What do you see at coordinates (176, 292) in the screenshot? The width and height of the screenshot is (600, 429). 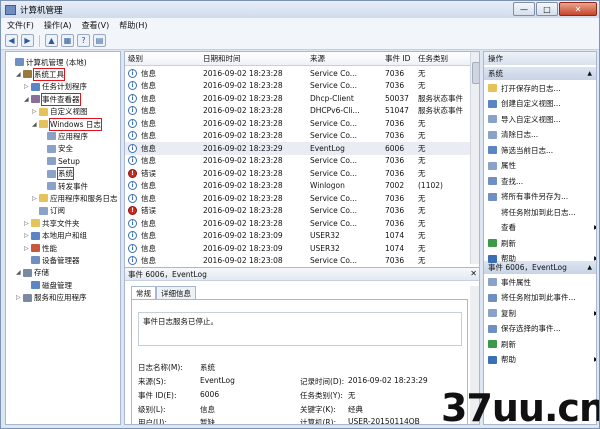 I see `tab-details: 详细信息` at bounding box center [176, 292].